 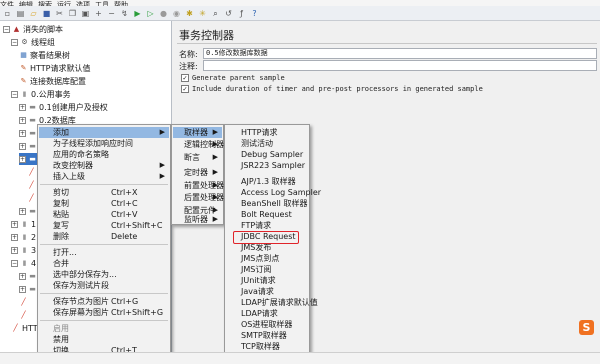 I want to click on sampler-menu-item: TCP取样器, so click(x=267, y=346).